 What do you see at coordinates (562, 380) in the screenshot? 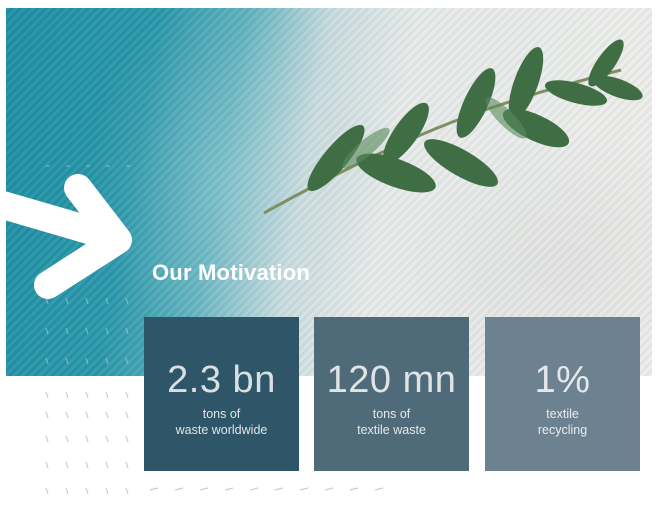
I see `stat-value: 1%` at bounding box center [562, 380].